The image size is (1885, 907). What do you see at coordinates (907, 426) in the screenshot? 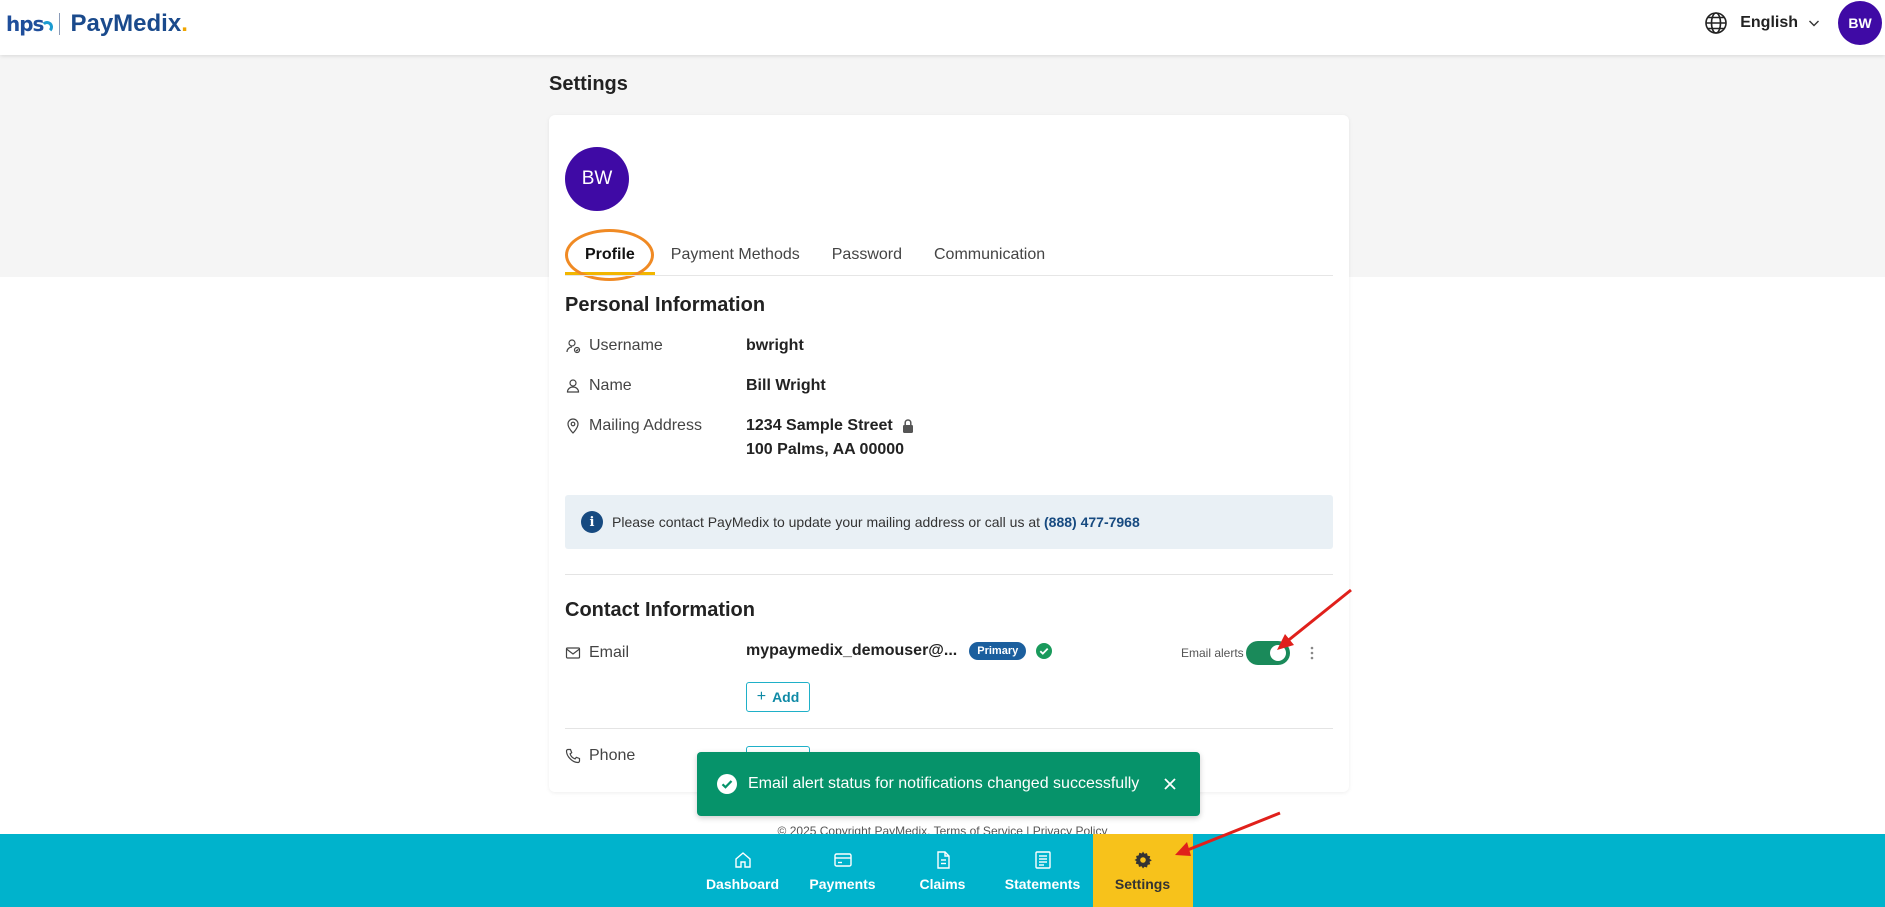
I see `lock-icon` at bounding box center [907, 426].